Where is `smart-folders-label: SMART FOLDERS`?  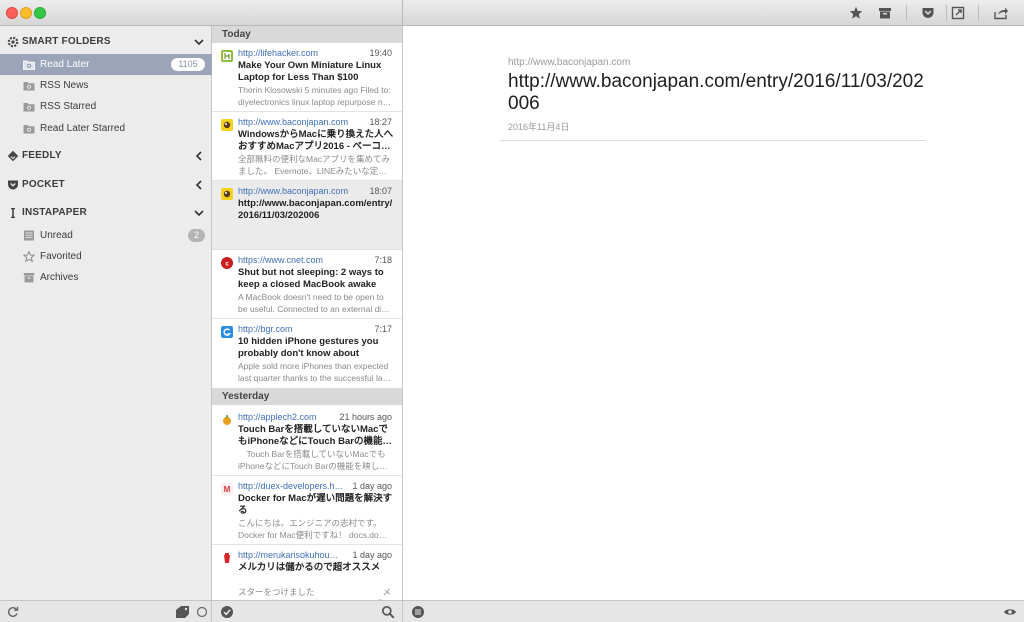 smart-folders-label: SMART FOLDERS is located at coordinates (66, 41).